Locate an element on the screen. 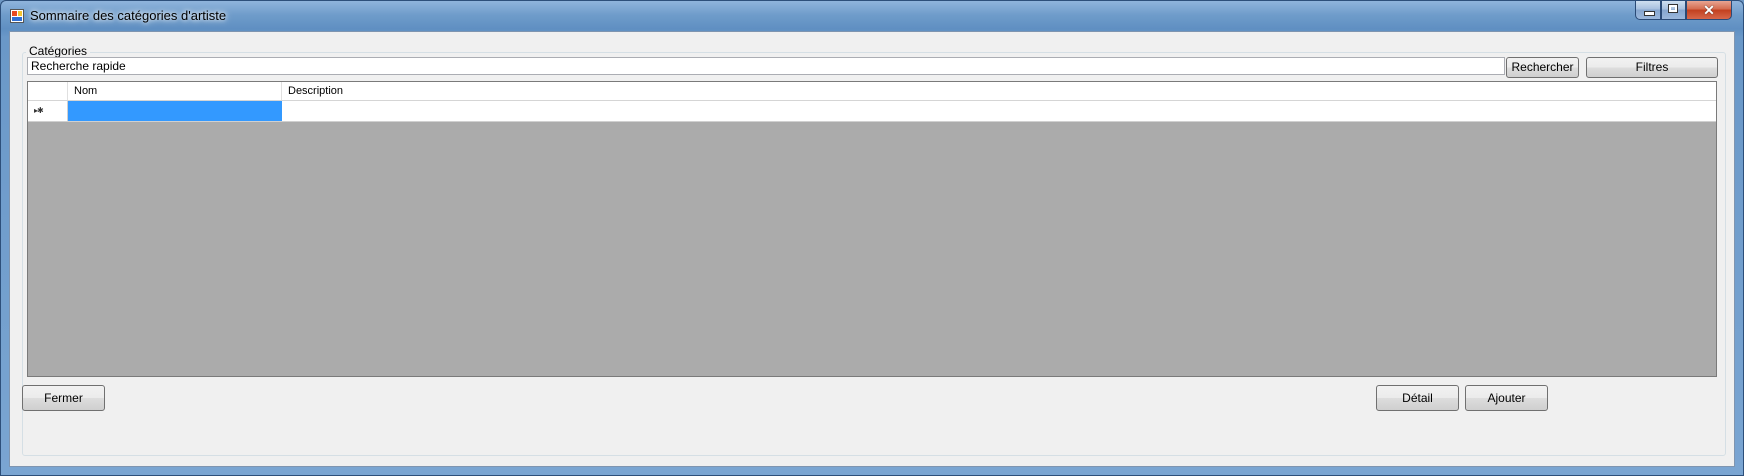 This screenshot has height=476, width=1744. close-icon: ✕ is located at coordinates (1709, 10).